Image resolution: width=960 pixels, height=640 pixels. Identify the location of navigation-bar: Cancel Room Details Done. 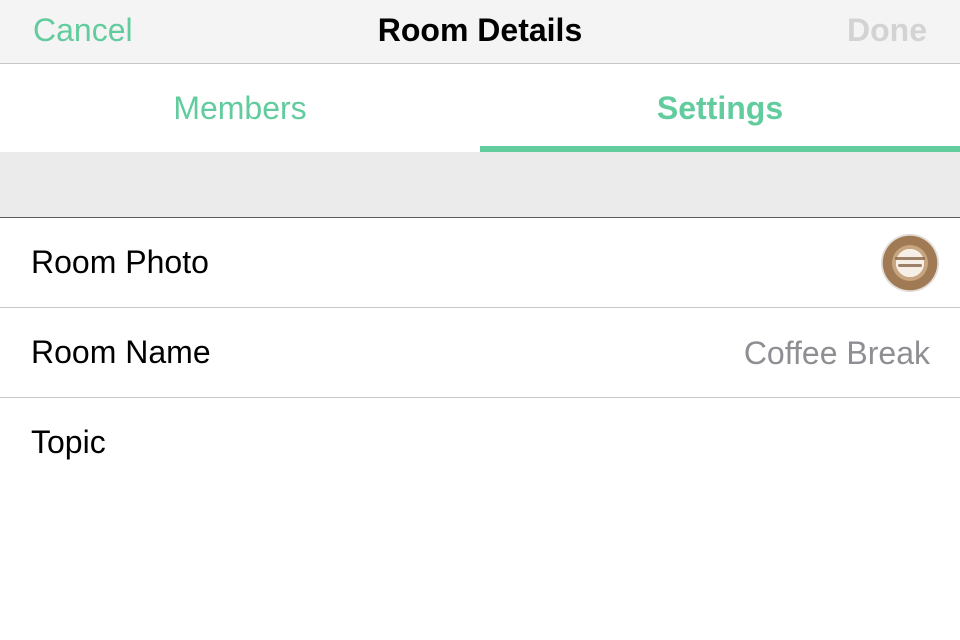
(480, 32).